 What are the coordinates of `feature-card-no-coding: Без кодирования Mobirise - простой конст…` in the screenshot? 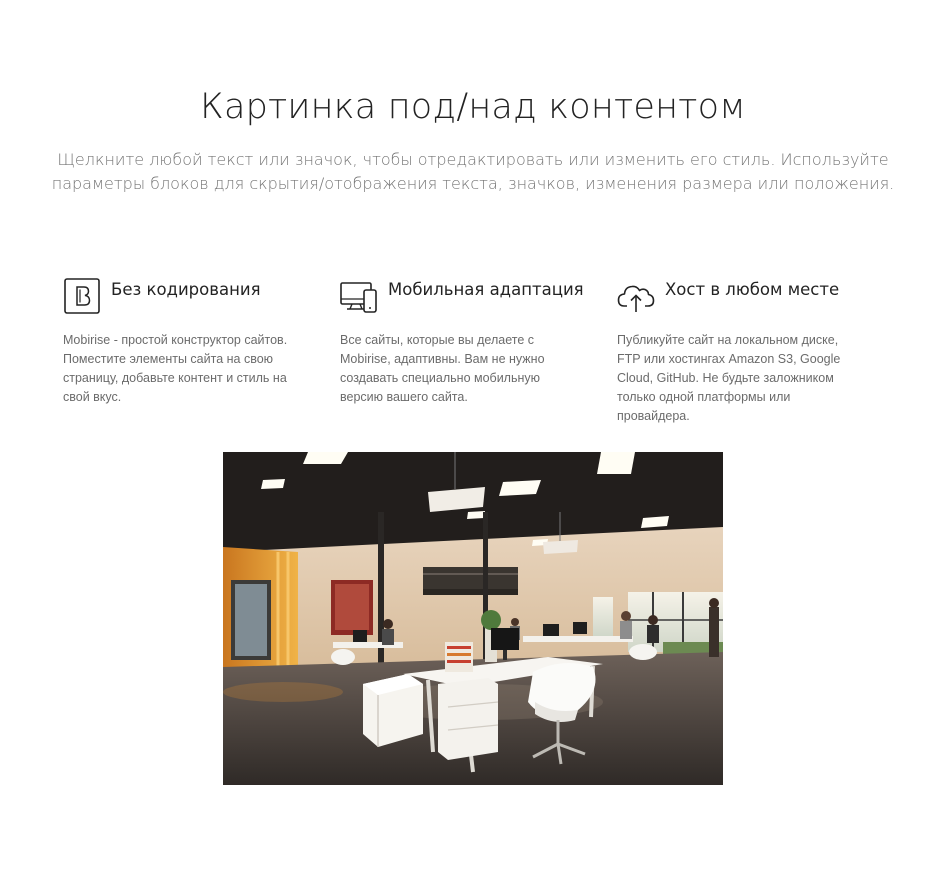 It's located at (188, 342).